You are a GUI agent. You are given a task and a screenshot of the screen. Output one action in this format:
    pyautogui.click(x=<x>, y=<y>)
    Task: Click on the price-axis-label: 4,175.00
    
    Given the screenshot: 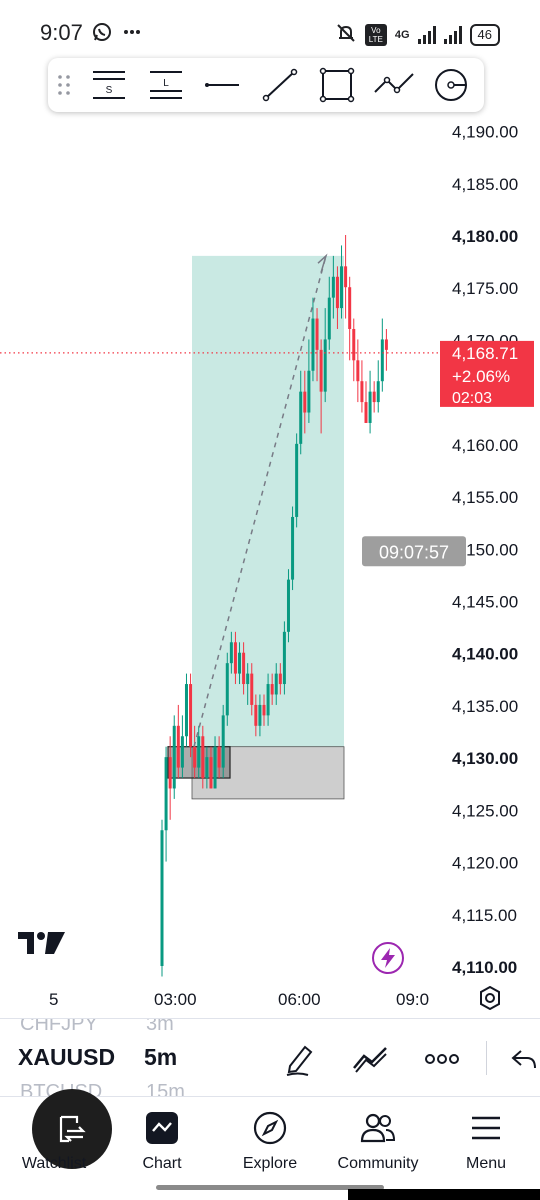 What is the action you would take?
    pyautogui.click(x=485, y=288)
    